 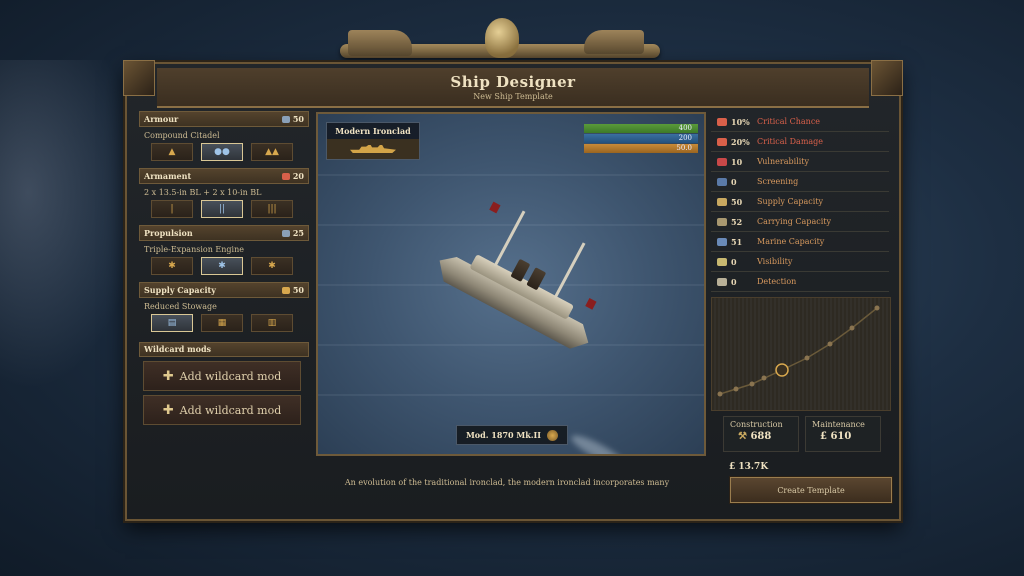 I want to click on armament-header: Armament 20, so click(x=224, y=176).